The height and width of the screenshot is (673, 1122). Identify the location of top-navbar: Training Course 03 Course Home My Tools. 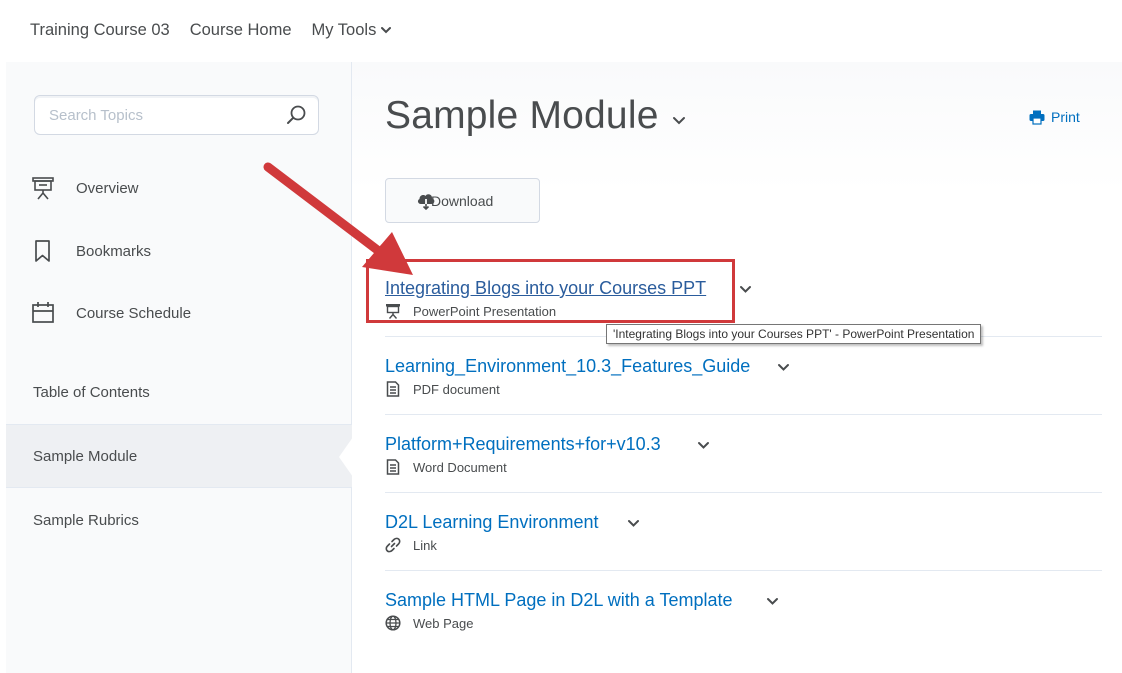
(211, 30).